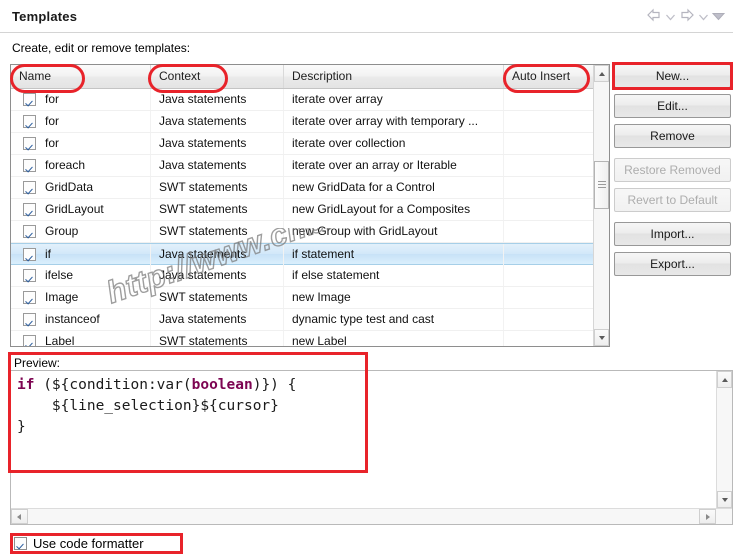 This screenshot has width=733, height=555. What do you see at coordinates (672, 136) in the screenshot?
I see `button-remove: Remove` at bounding box center [672, 136].